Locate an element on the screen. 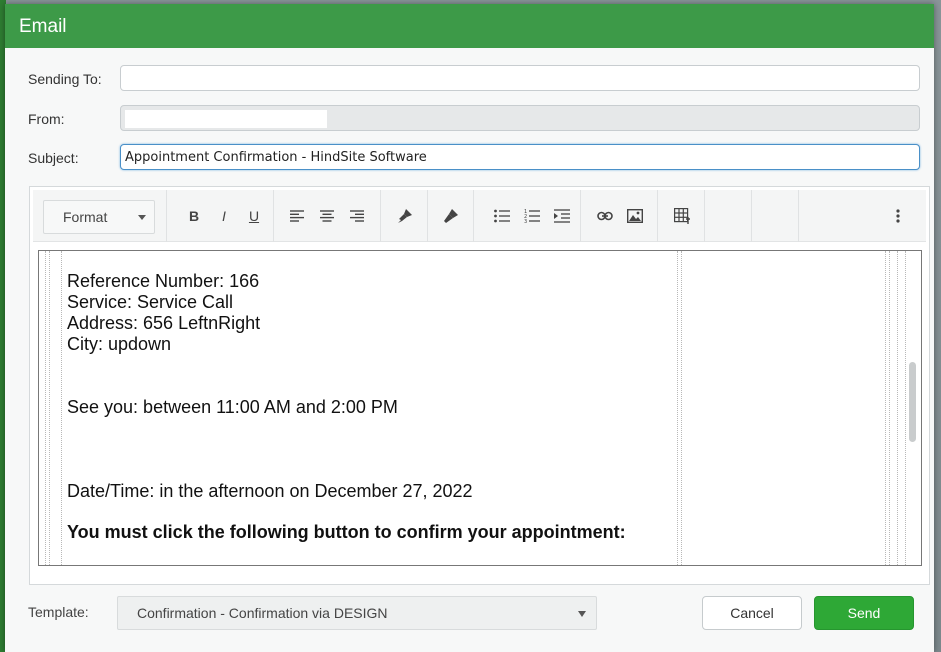 This screenshot has height=652, width=941. format-dropdown-label: Format is located at coordinates (85, 217).